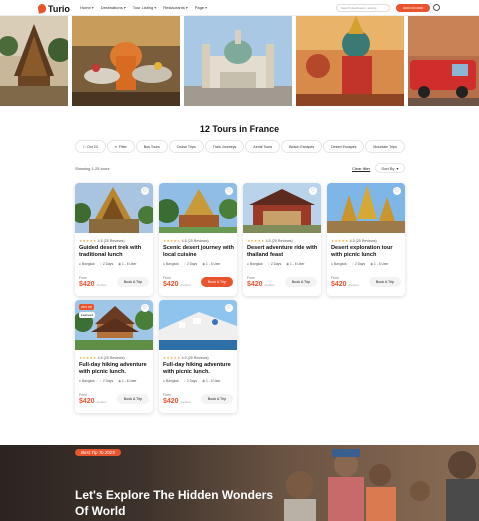  I want to click on date-filter-label: Oct 23, so click(92, 146).